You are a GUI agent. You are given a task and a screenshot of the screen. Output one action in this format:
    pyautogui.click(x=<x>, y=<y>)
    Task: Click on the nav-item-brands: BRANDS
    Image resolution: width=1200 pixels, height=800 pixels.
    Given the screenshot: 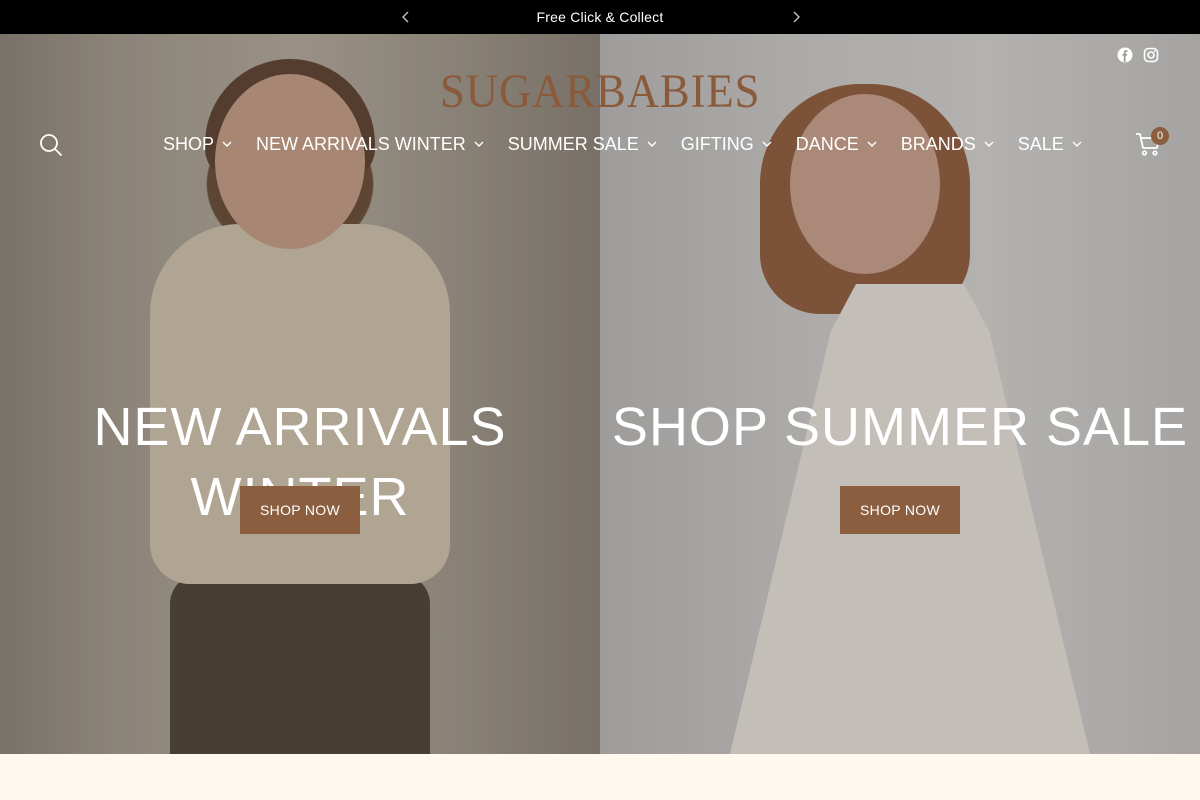 What is the action you would take?
    pyautogui.click(x=947, y=144)
    